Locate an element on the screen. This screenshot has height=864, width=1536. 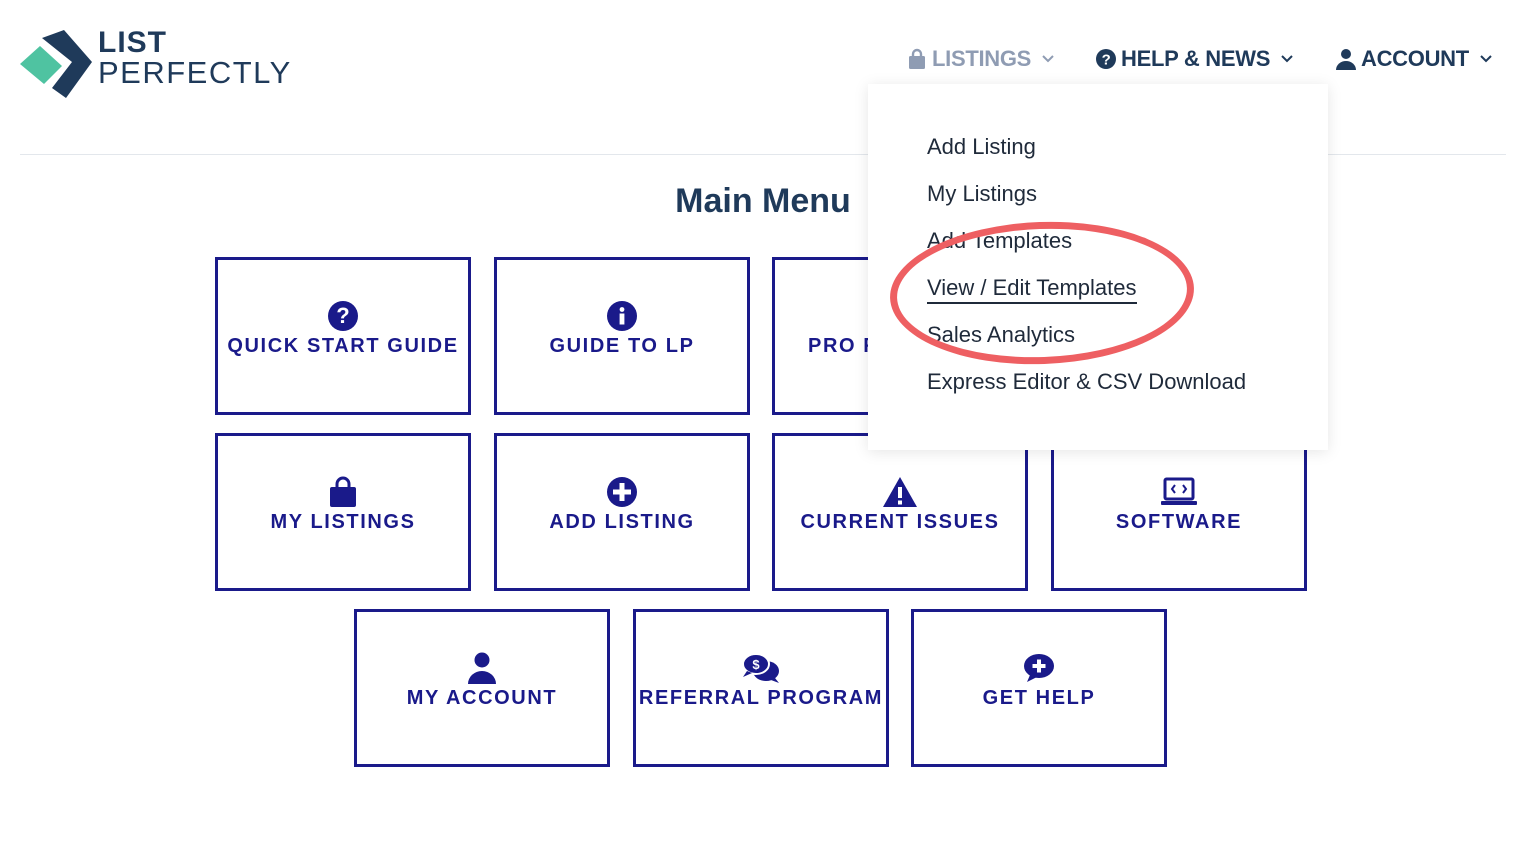
menu-item-express-editor-csv: Express Editor & CSV Download is located at coordinates (1086, 382).